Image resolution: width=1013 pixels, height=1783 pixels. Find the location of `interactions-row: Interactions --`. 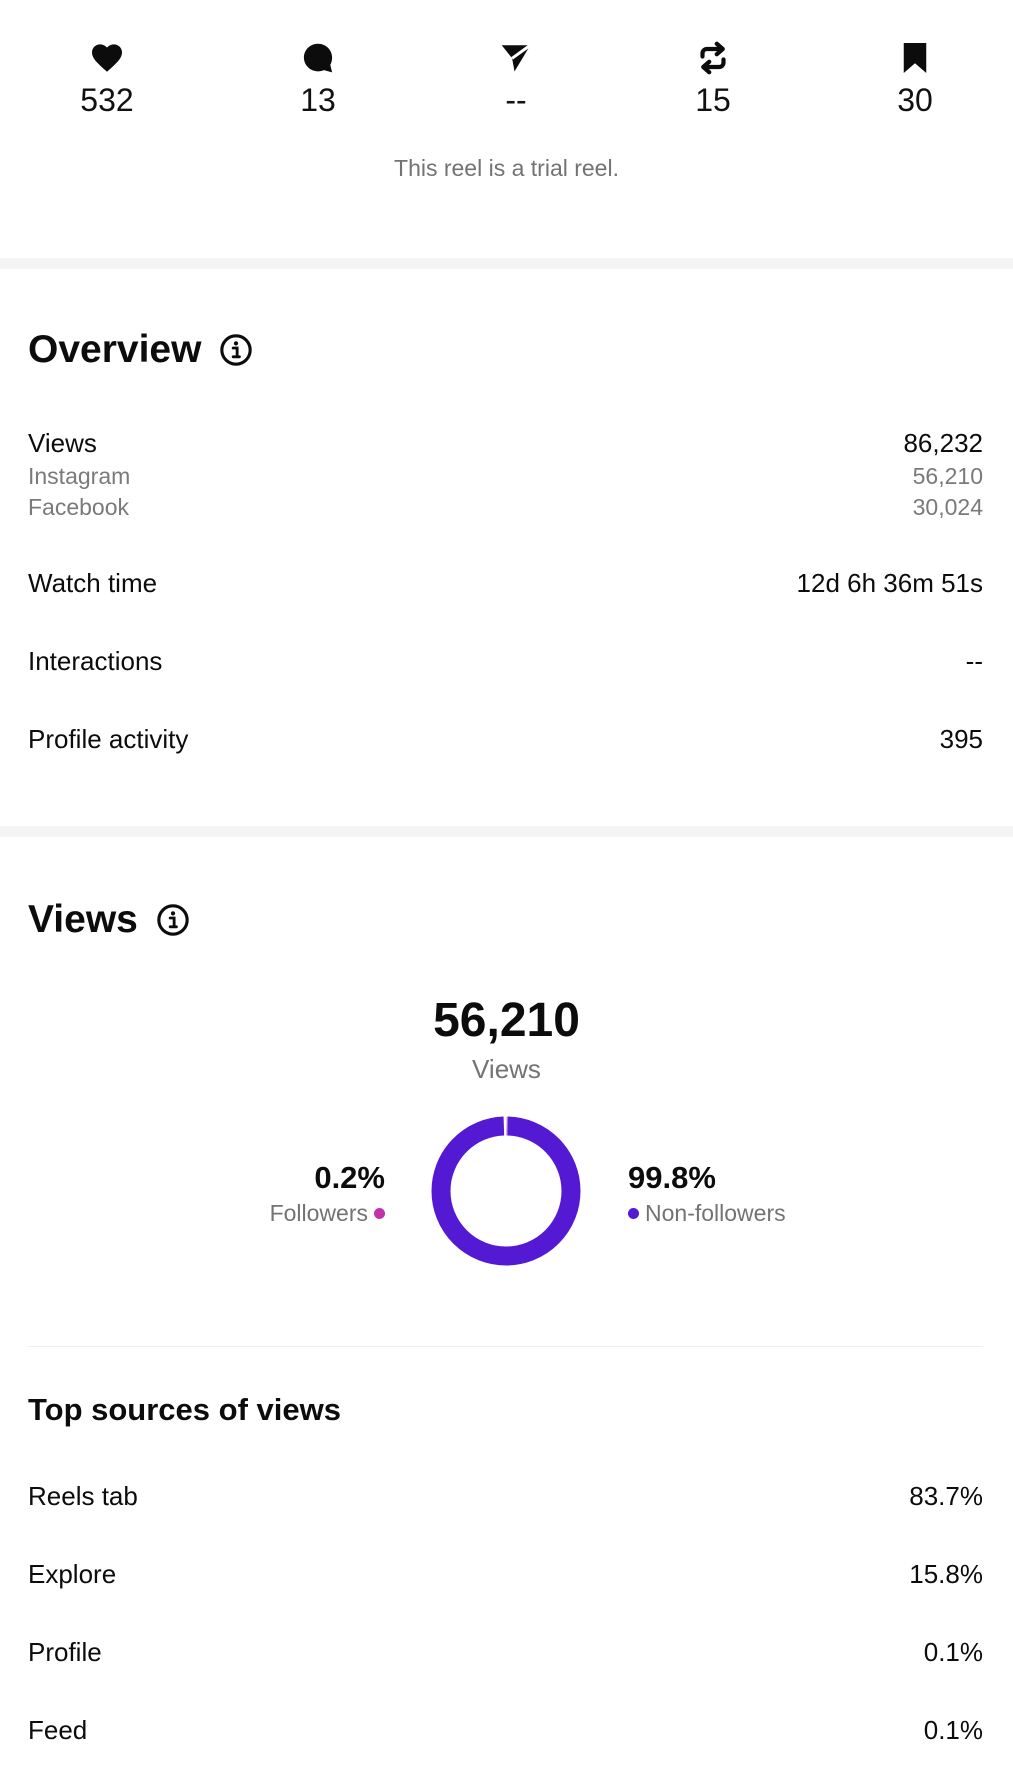

interactions-row: Interactions -- is located at coordinates (505, 661).